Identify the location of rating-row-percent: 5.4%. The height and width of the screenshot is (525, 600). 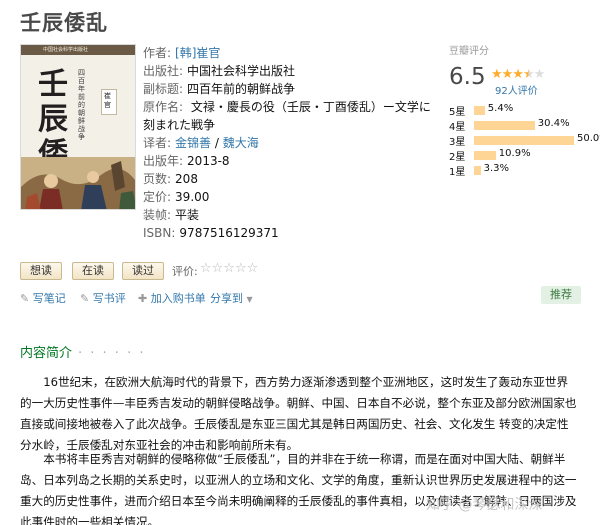
(500, 108).